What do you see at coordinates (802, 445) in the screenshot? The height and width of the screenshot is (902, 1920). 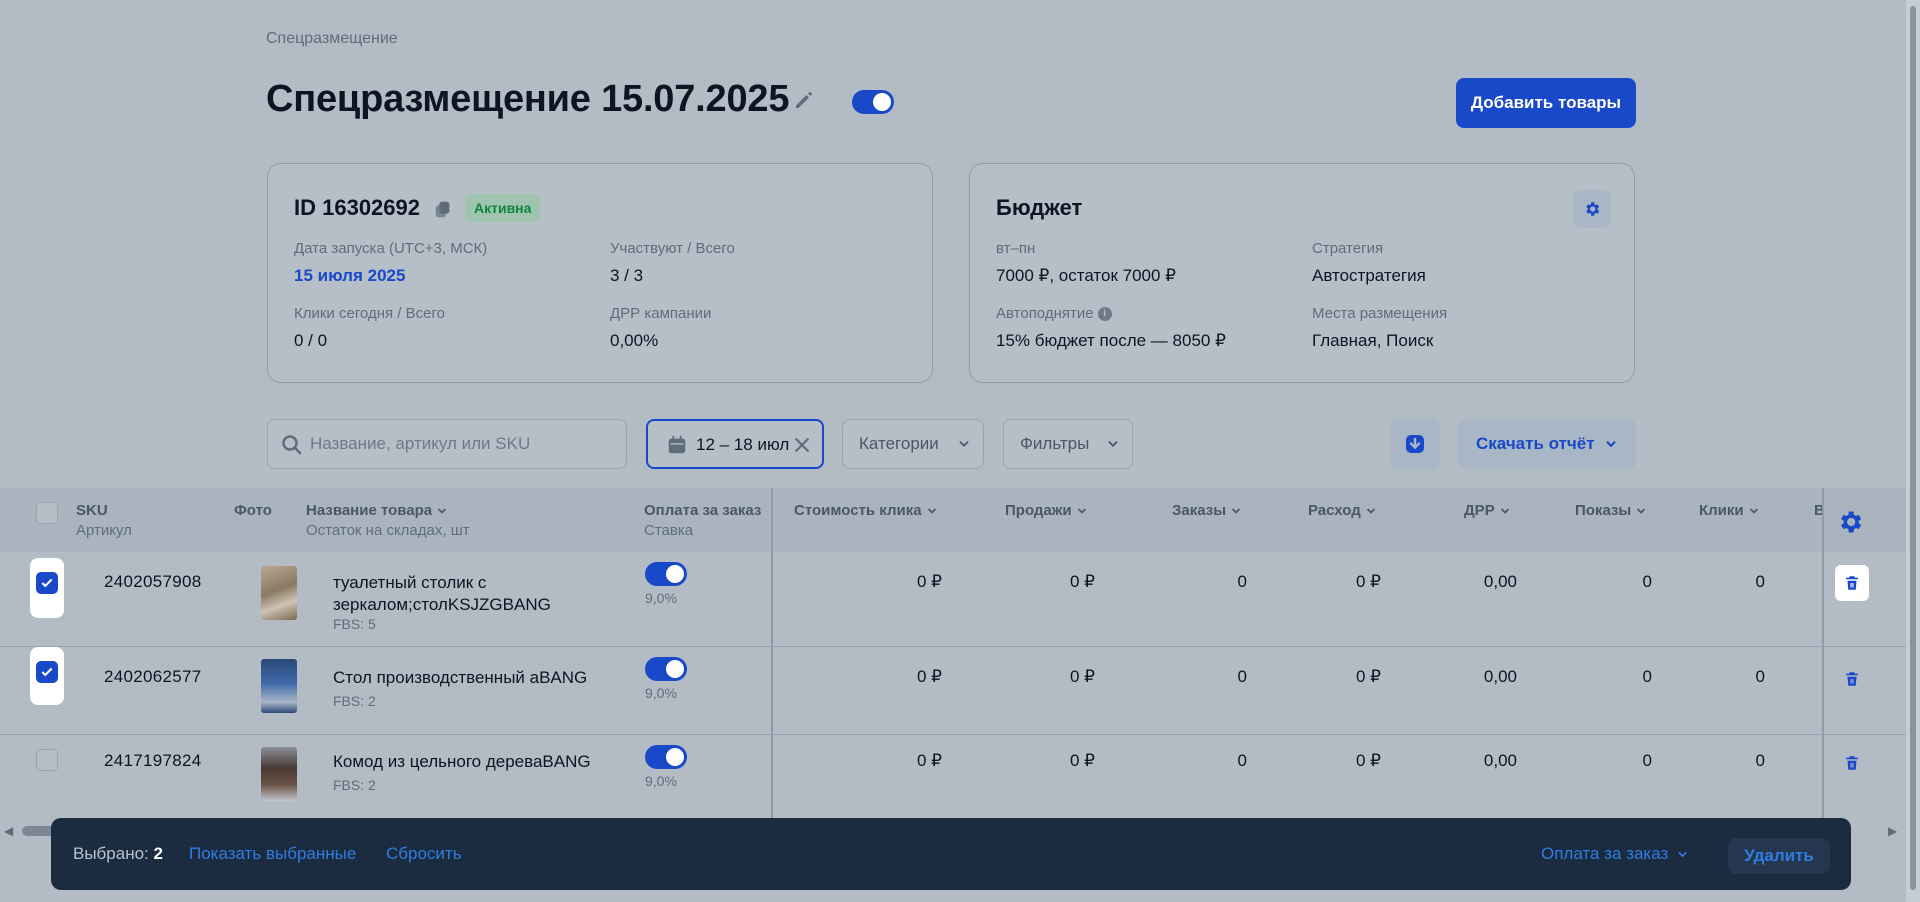 I see `close-icon` at bounding box center [802, 445].